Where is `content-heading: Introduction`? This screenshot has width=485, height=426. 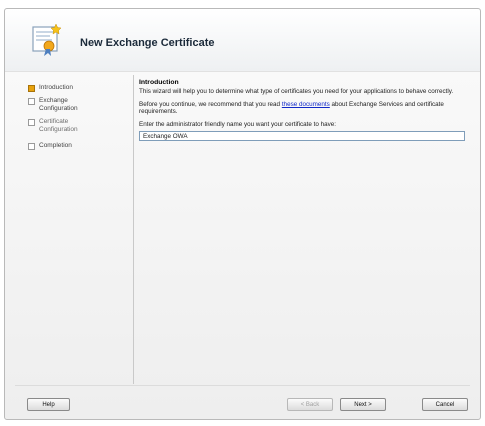 content-heading: Introduction is located at coordinates (159, 82).